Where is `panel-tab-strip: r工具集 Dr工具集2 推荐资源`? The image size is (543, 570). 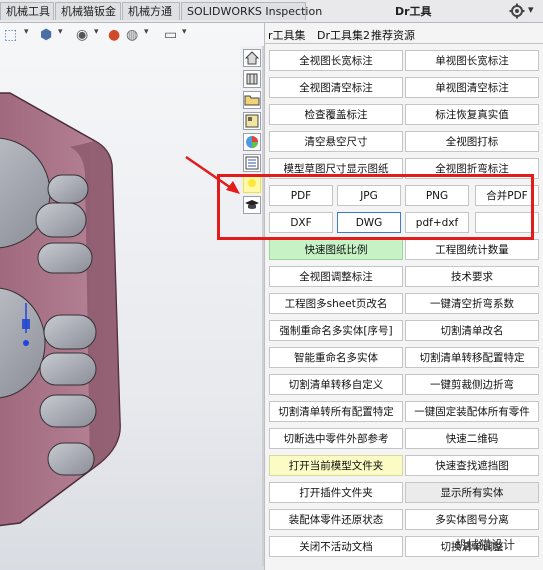
panel-tab-strip: r工具集 Dr工具集2 推荐资源 is located at coordinates (404, 34).